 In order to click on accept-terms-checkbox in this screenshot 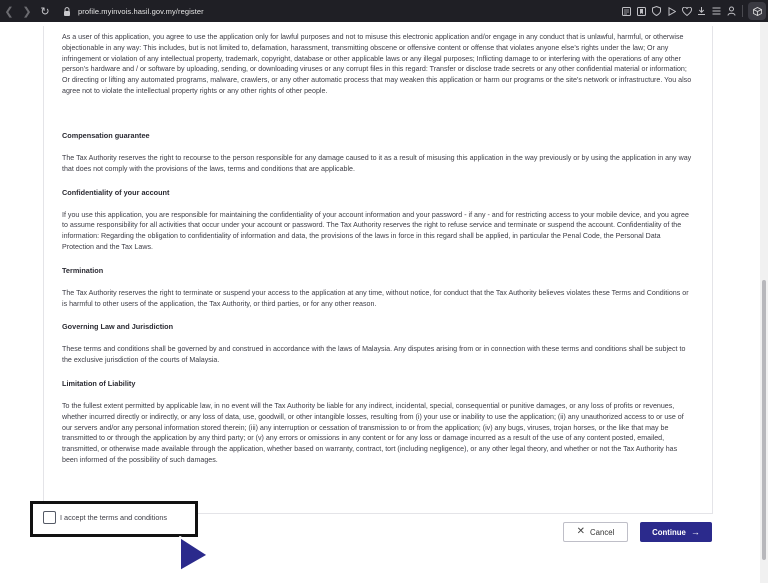, I will do `click(49, 517)`.